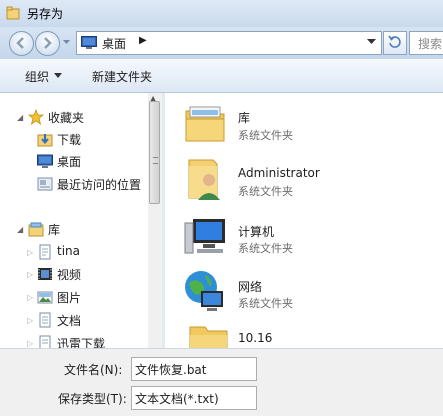 This screenshot has height=416, width=443. What do you see at coordinates (36, 117) in the screenshot?
I see `star-icon` at bounding box center [36, 117].